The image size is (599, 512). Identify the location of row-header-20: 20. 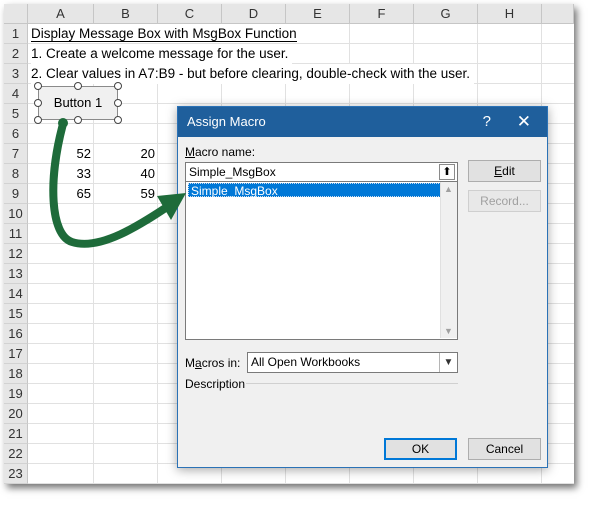
(16, 414).